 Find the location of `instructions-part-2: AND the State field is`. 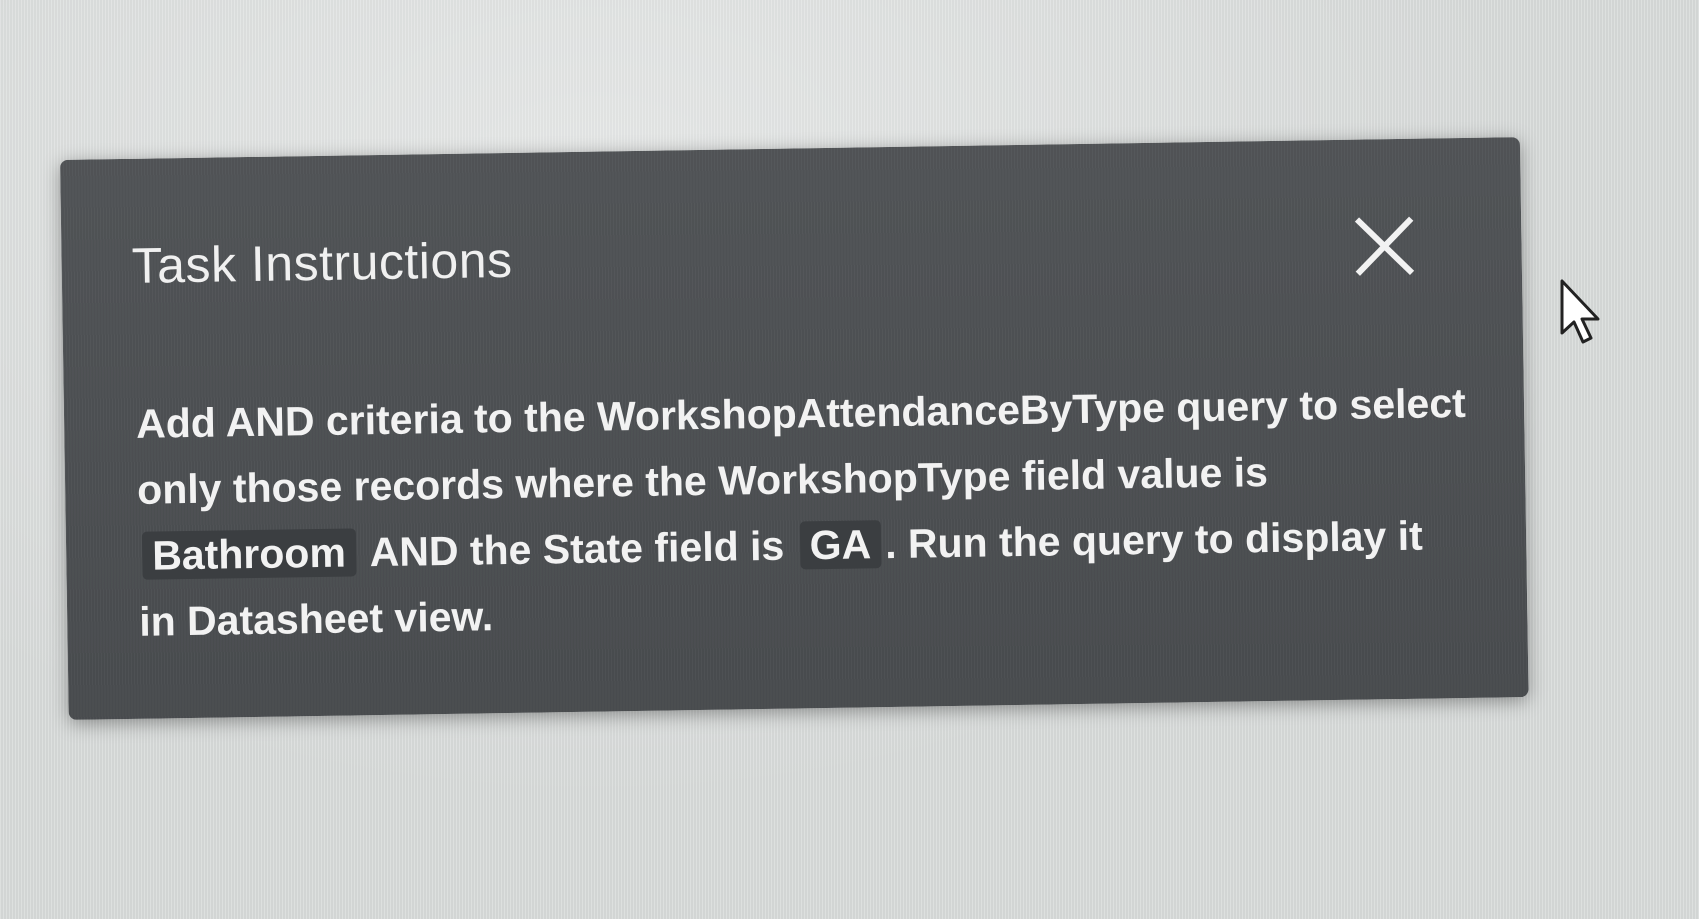

instructions-part-2: AND the State field is is located at coordinates (577, 549).